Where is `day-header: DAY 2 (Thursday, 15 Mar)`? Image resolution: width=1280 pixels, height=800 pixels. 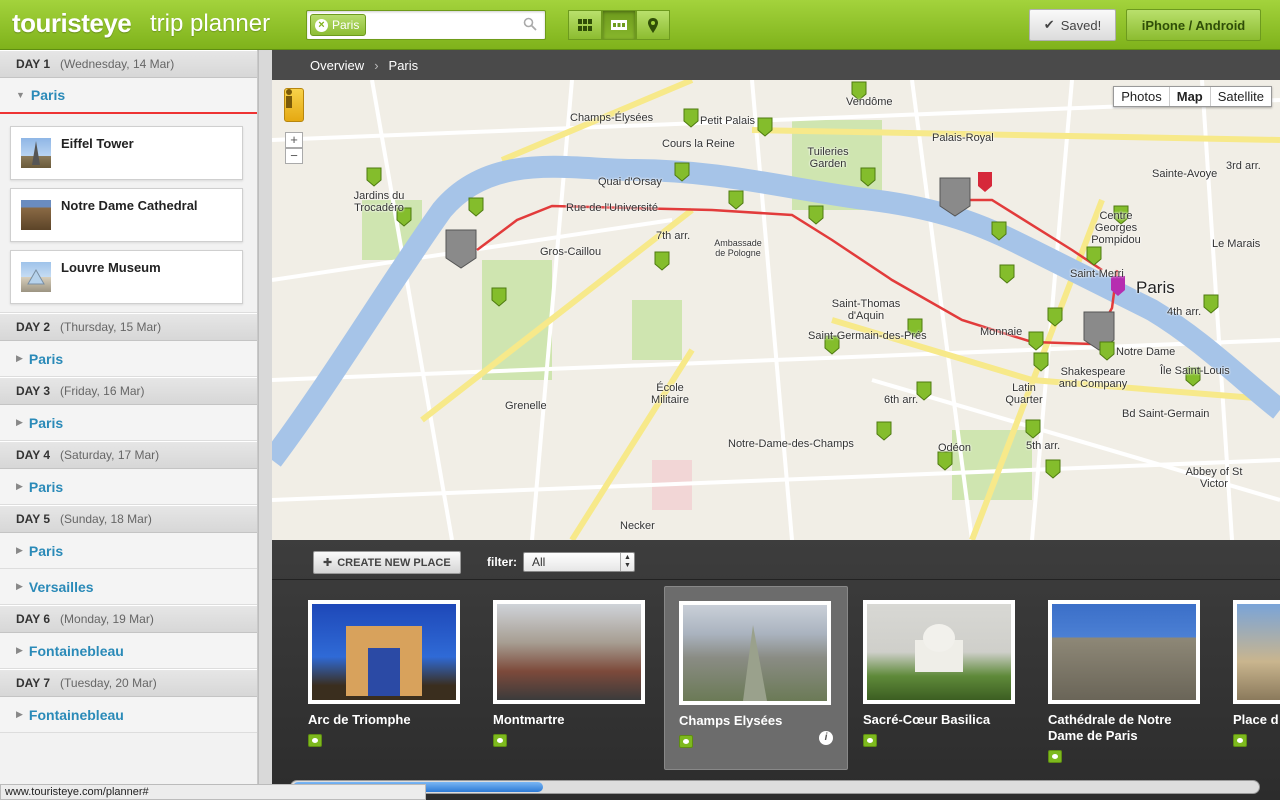 day-header: DAY 2 (Thursday, 15 Mar) is located at coordinates (128, 327).